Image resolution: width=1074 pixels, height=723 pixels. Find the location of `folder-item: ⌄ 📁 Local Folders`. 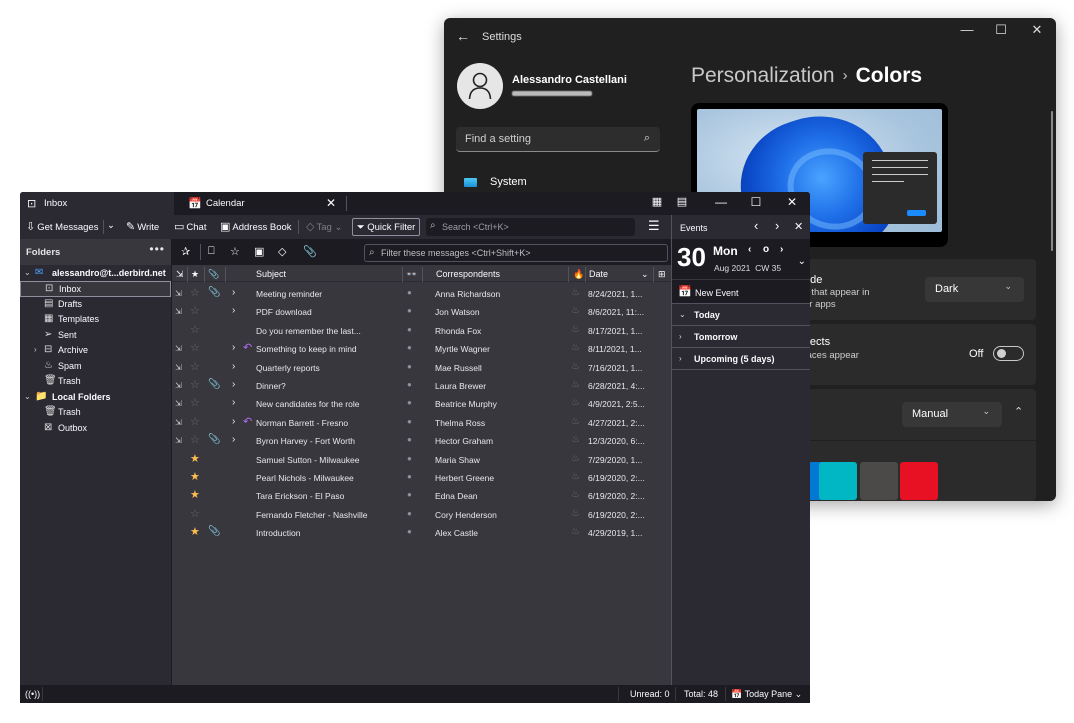

folder-item: ⌄ 📁 Local Folders is located at coordinates (95, 398).